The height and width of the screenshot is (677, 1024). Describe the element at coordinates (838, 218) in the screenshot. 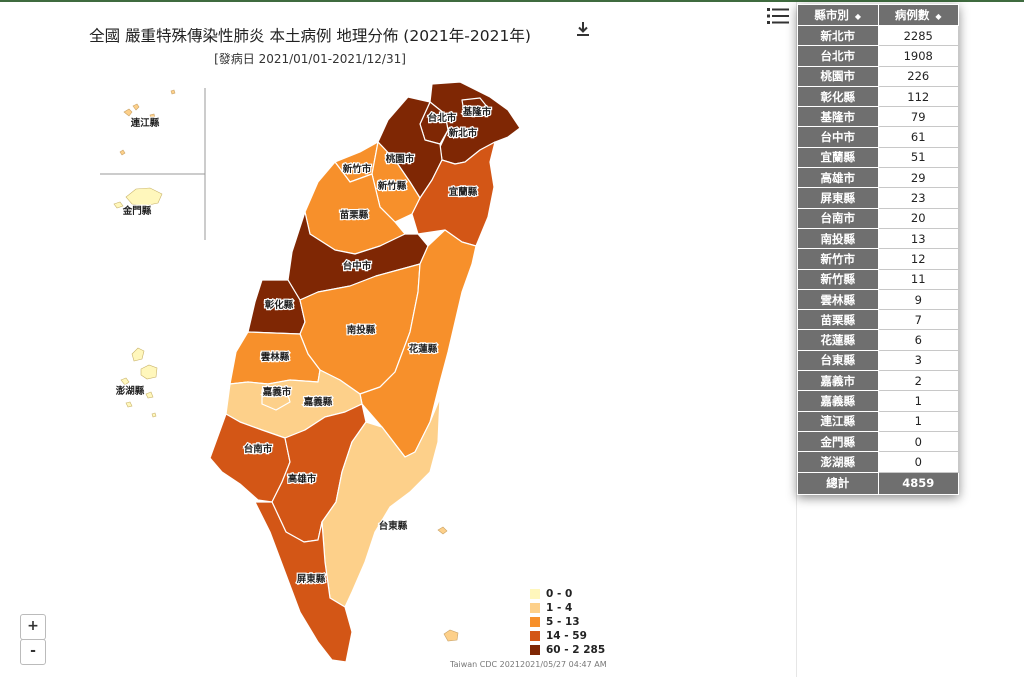

I see `cell-city: 台南市` at that location.